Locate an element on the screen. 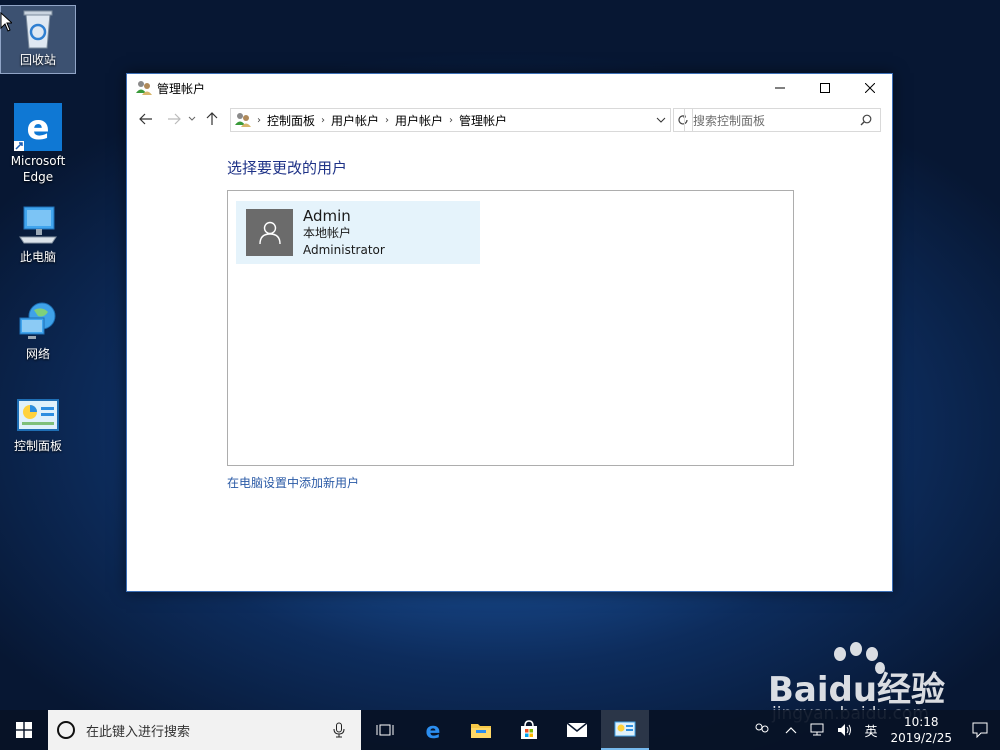  forward-arrow-icon is located at coordinates (174, 119).